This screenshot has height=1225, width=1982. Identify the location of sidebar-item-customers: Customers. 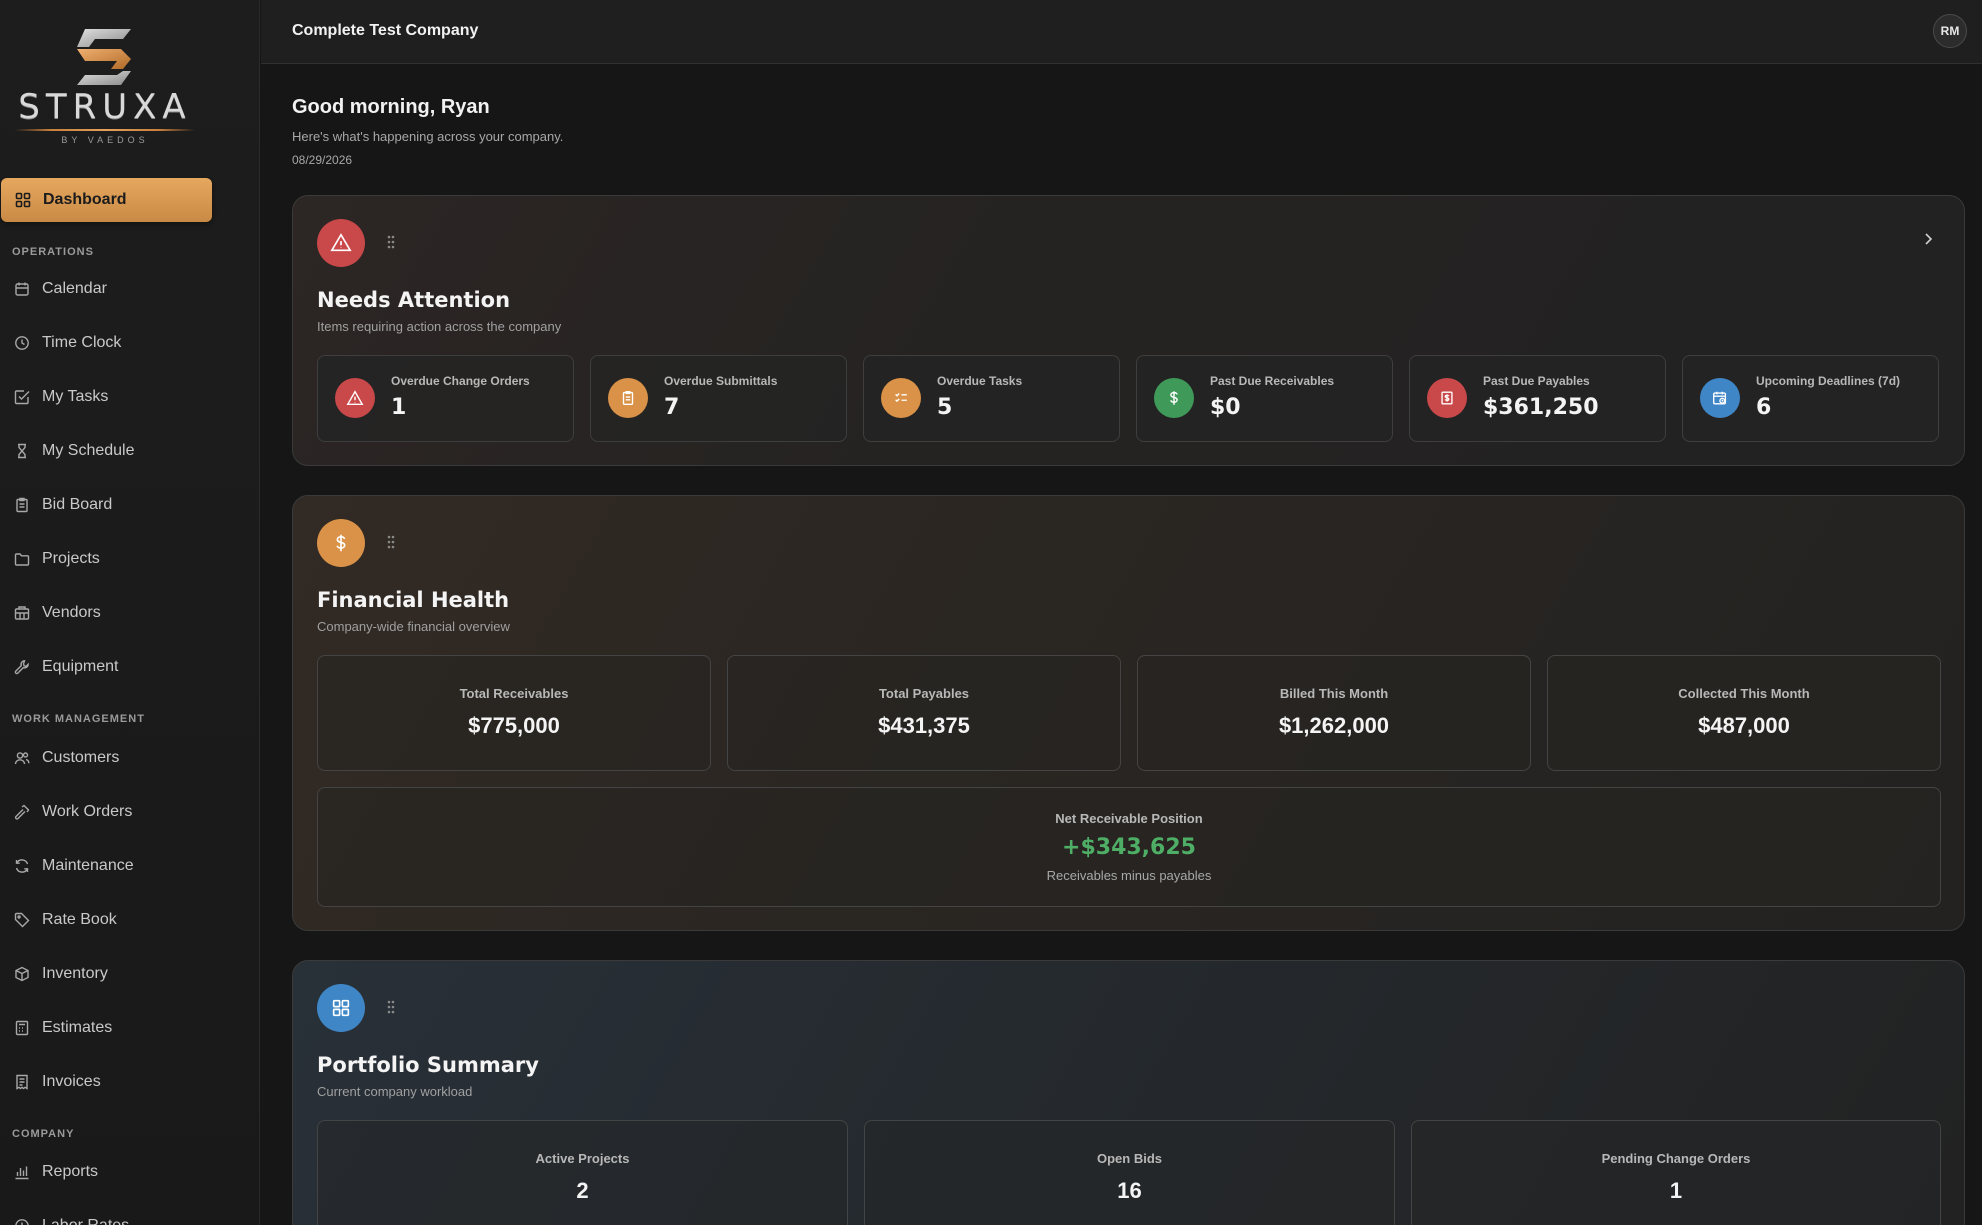
(129, 758).